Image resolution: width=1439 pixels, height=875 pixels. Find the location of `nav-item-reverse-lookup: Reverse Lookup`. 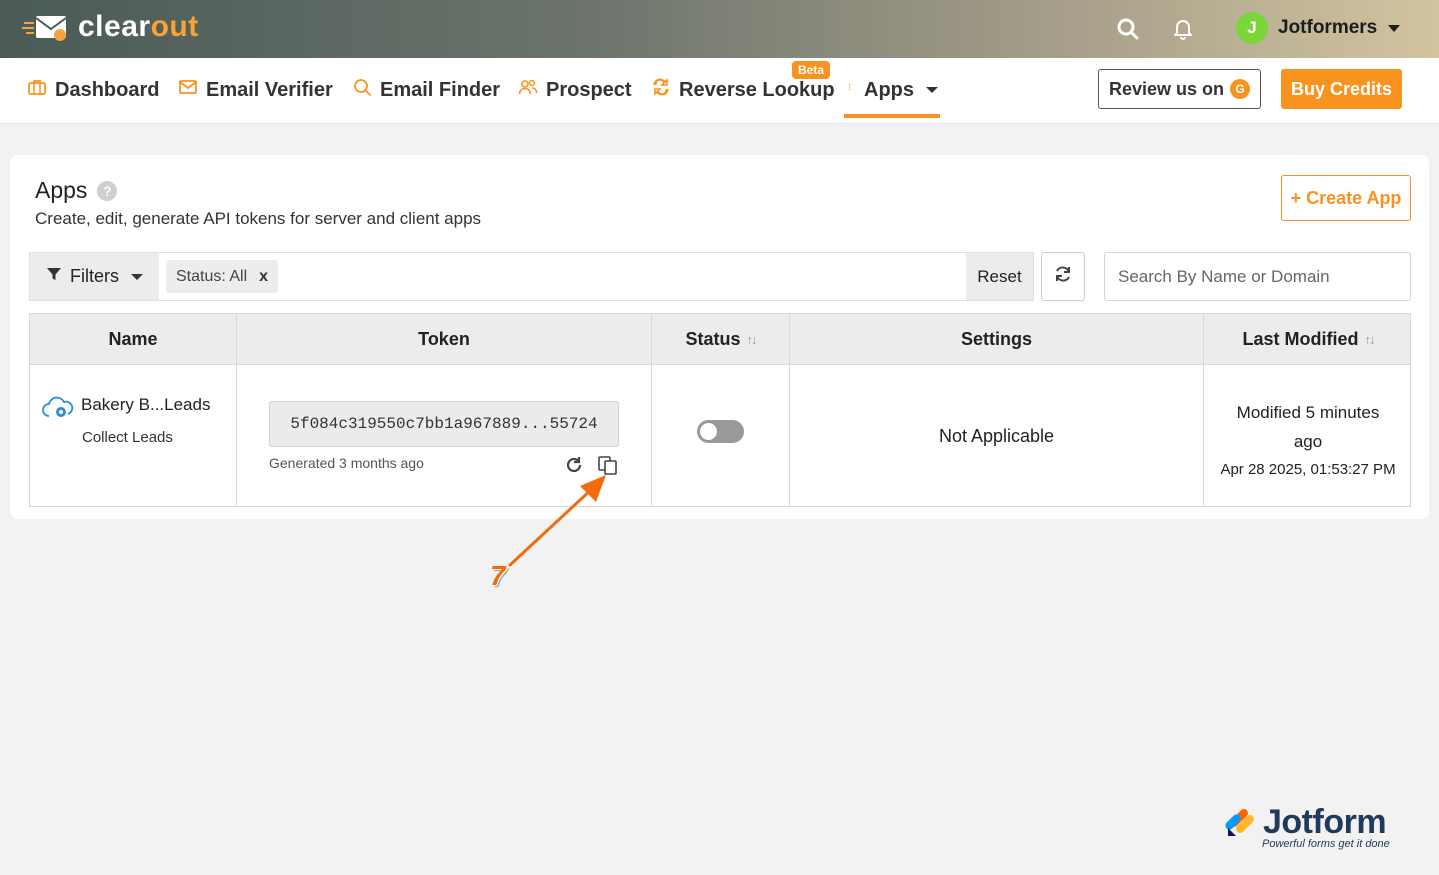

nav-item-reverse-lookup: Reverse Lookup is located at coordinates (743, 90).